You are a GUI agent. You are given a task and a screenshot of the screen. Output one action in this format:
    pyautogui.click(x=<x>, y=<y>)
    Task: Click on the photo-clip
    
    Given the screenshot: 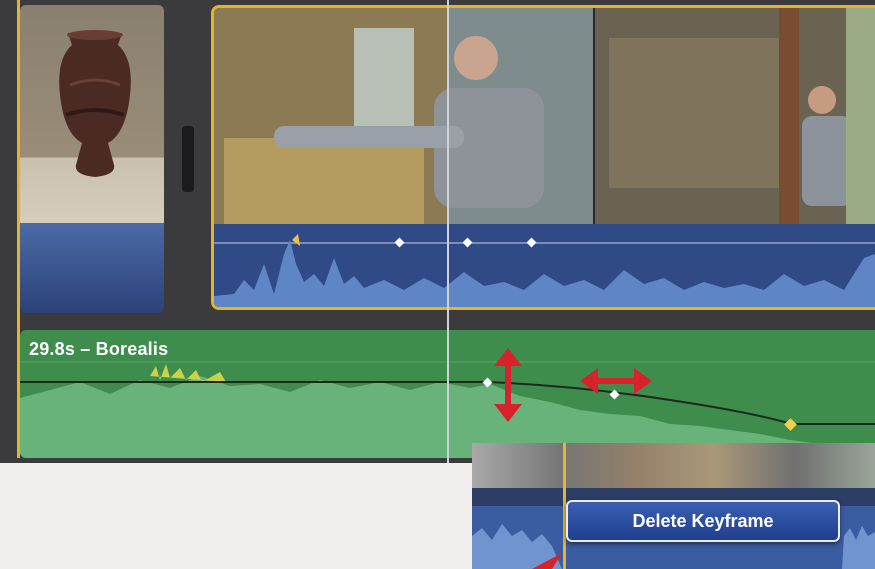 What is the action you would take?
    pyautogui.click(x=92, y=159)
    